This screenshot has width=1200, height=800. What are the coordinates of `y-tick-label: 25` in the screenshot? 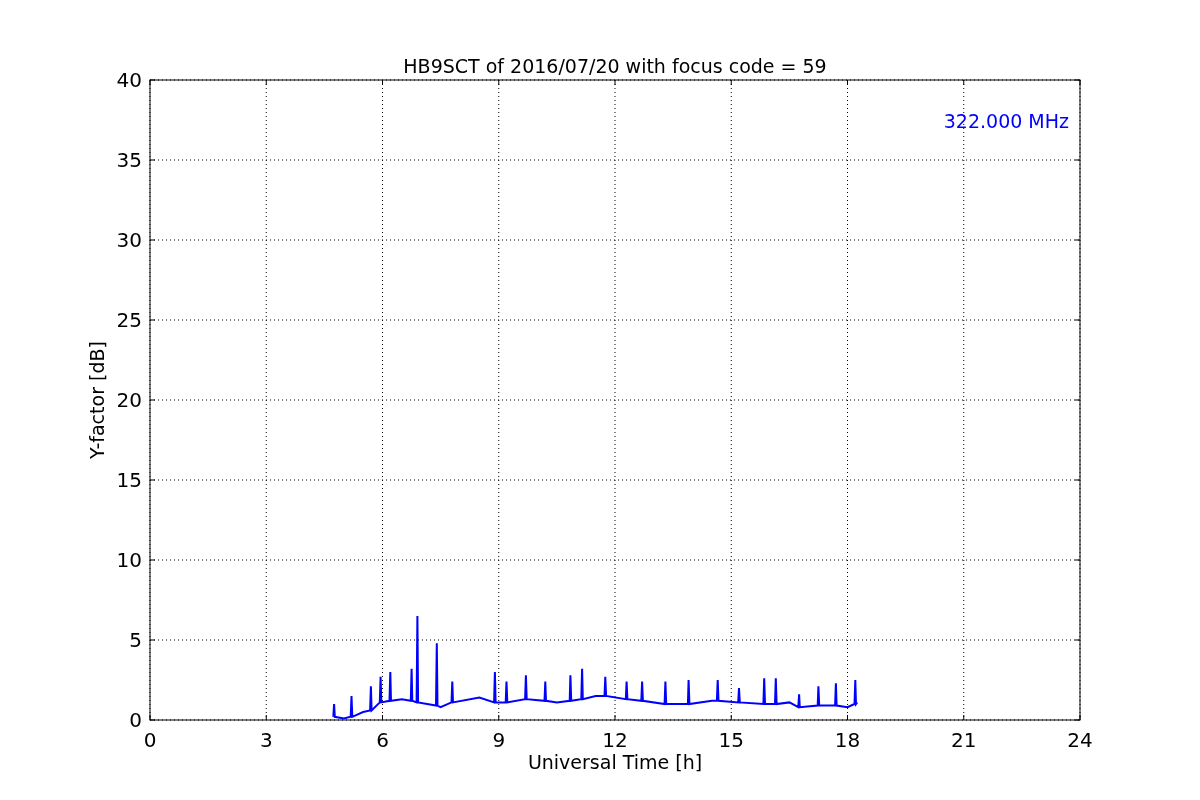 It's located at (129, 320).